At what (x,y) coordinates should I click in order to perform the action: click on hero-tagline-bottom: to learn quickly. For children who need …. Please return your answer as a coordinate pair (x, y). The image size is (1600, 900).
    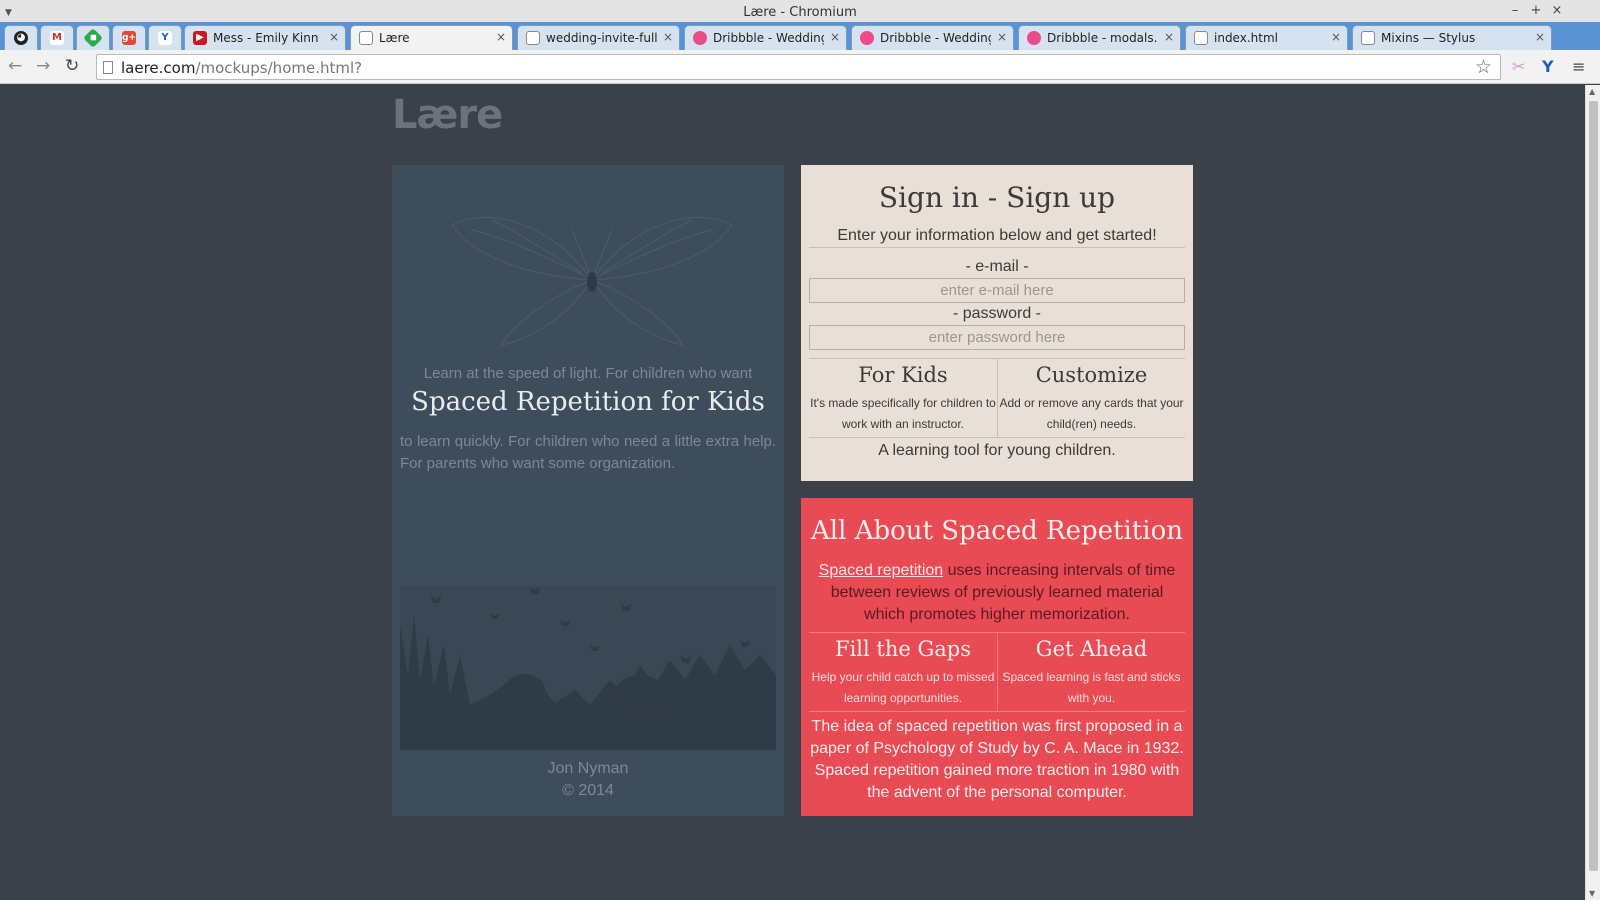
    Looking at the image, I should click on (588, 452).